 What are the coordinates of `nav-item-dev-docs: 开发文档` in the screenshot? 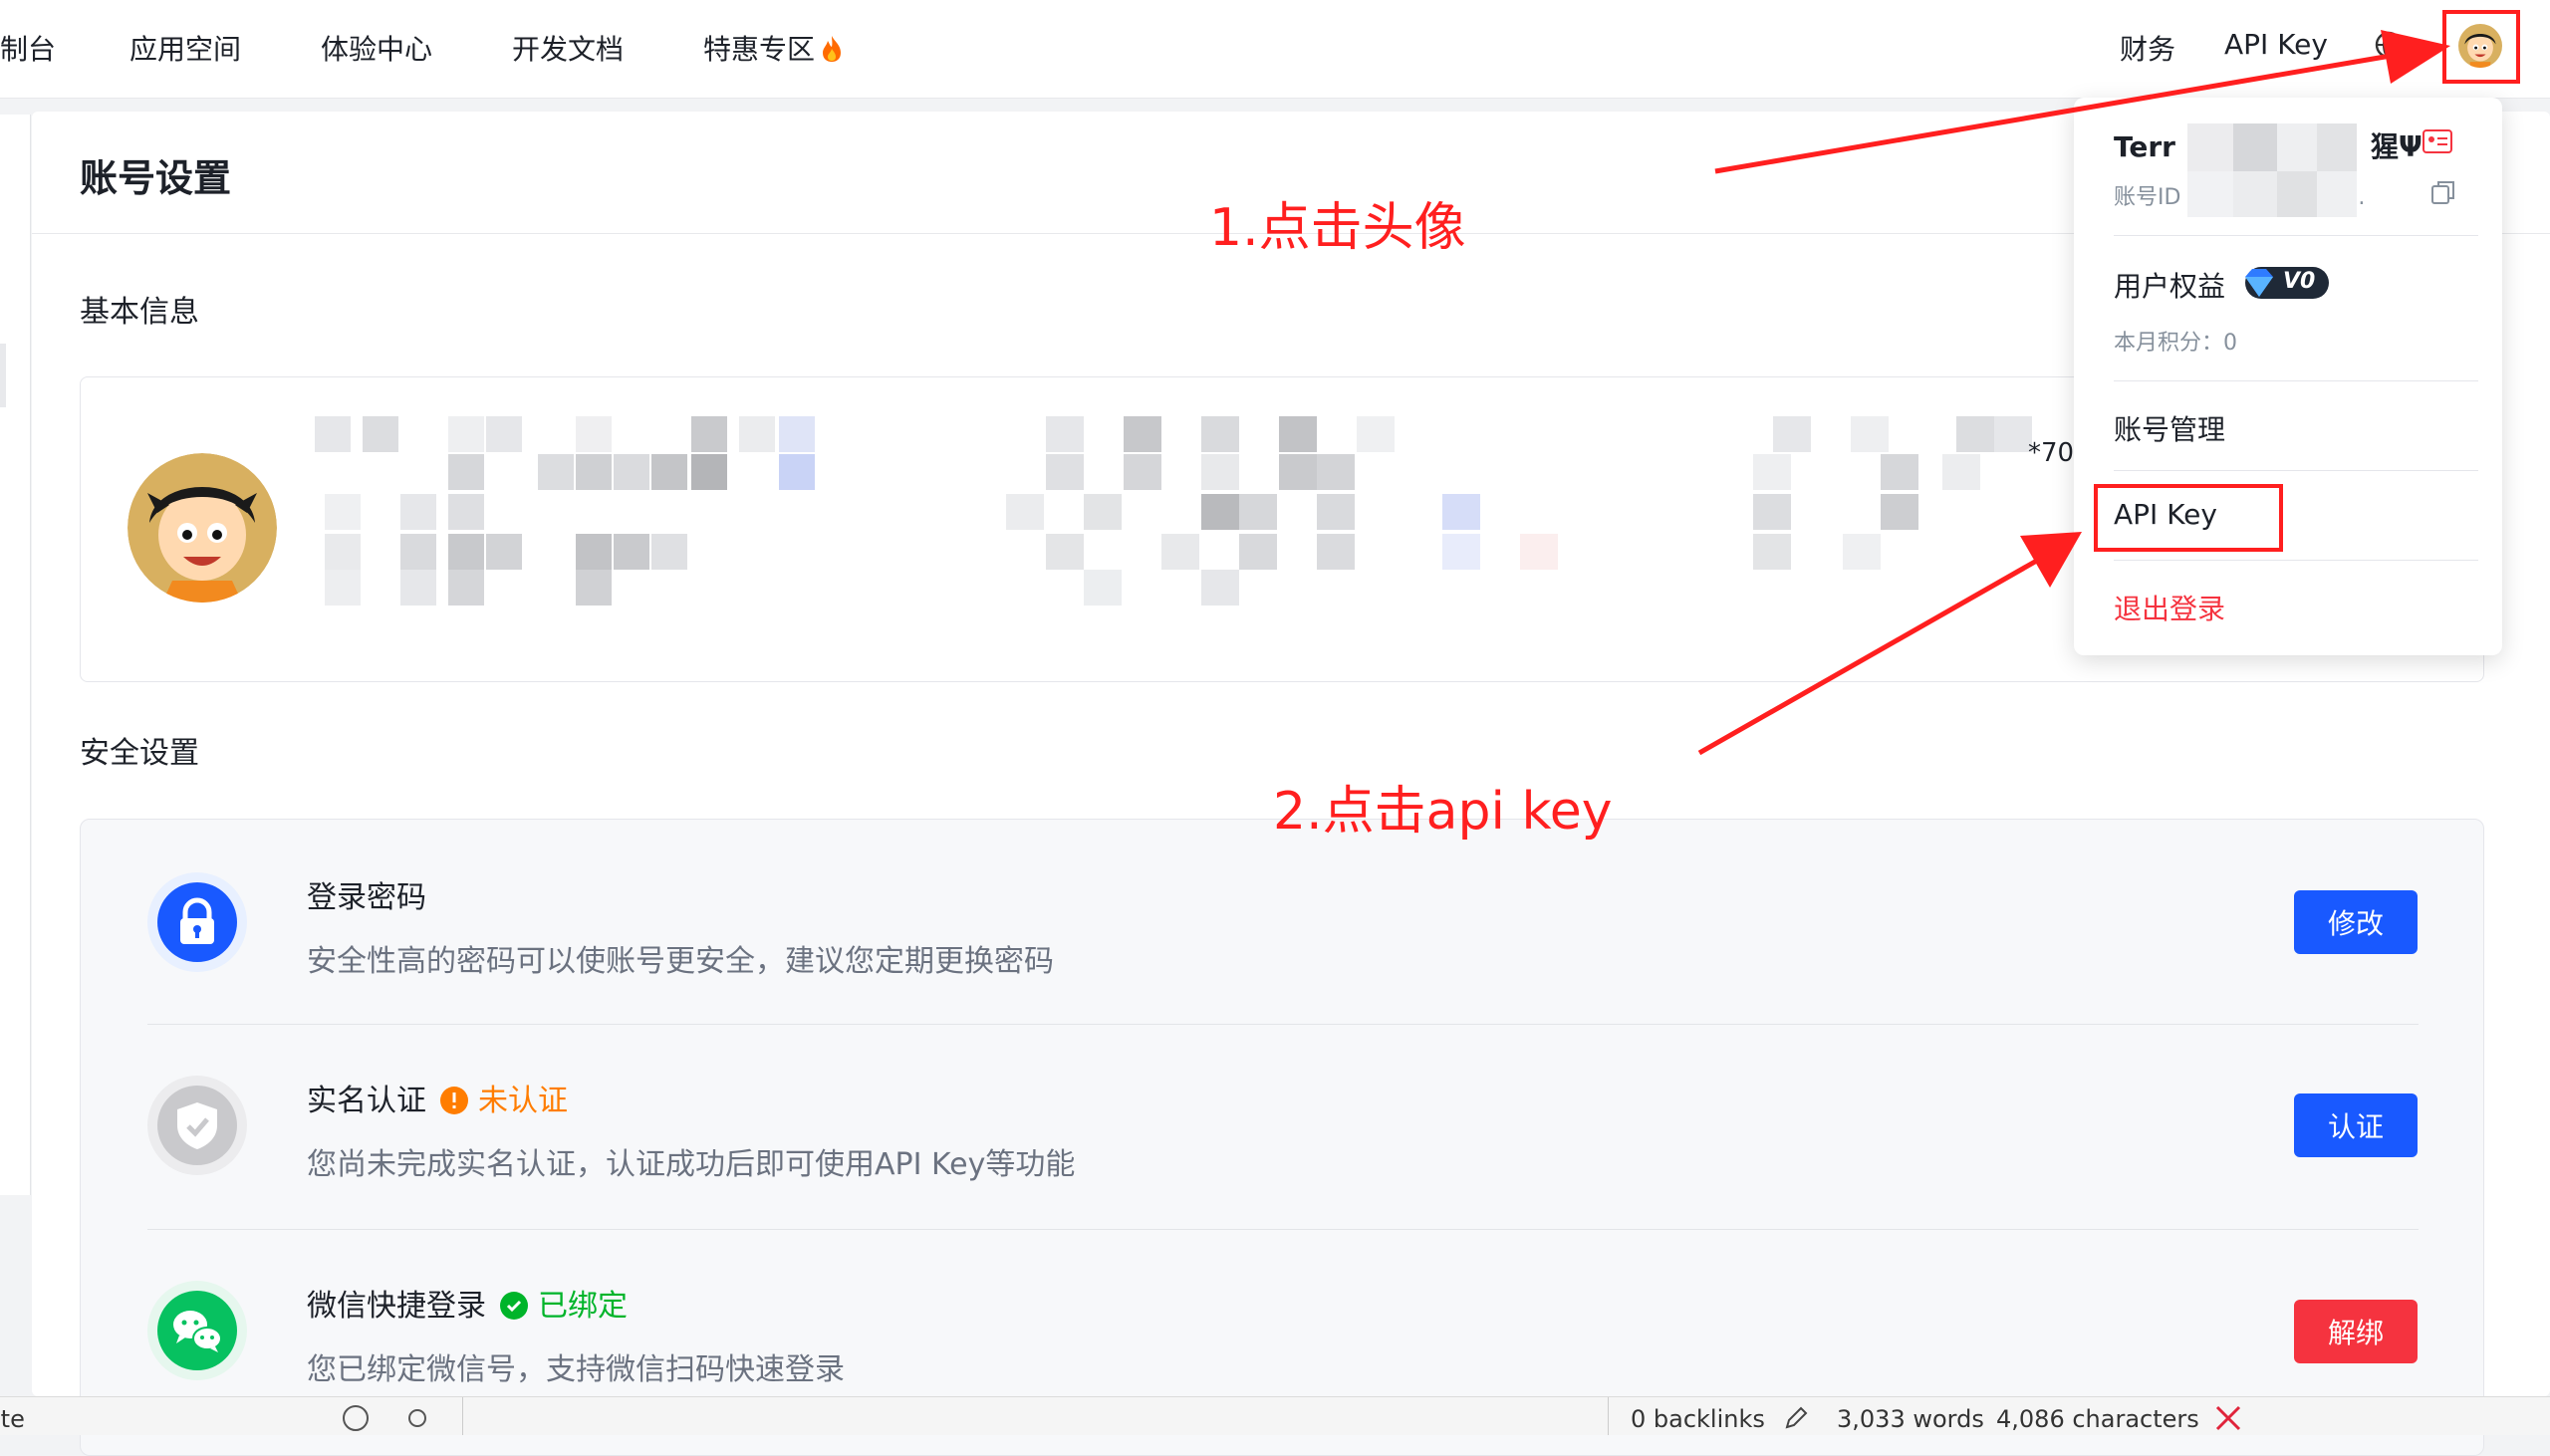 It's located at (568, 48).